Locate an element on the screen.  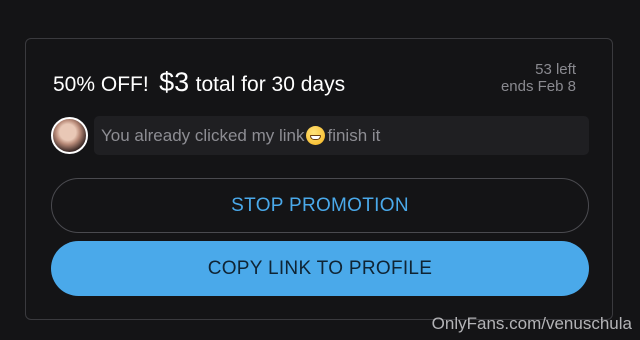
promotion-meta: 53 left ends Feb 8 is located at coordinates (538, 78).